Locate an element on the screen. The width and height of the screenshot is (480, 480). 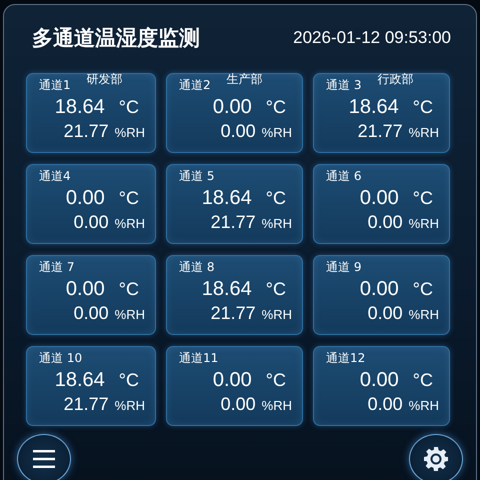
channel-card: 通道 8 18.64 °C 21.77 %RH is located at coordinates (234, 295).